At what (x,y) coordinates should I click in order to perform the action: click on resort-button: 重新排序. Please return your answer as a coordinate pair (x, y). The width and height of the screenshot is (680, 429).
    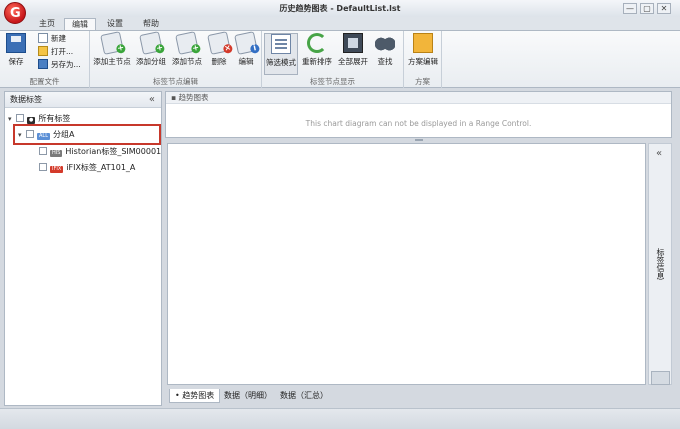
    Looking at the image, I should click on (317, 54).